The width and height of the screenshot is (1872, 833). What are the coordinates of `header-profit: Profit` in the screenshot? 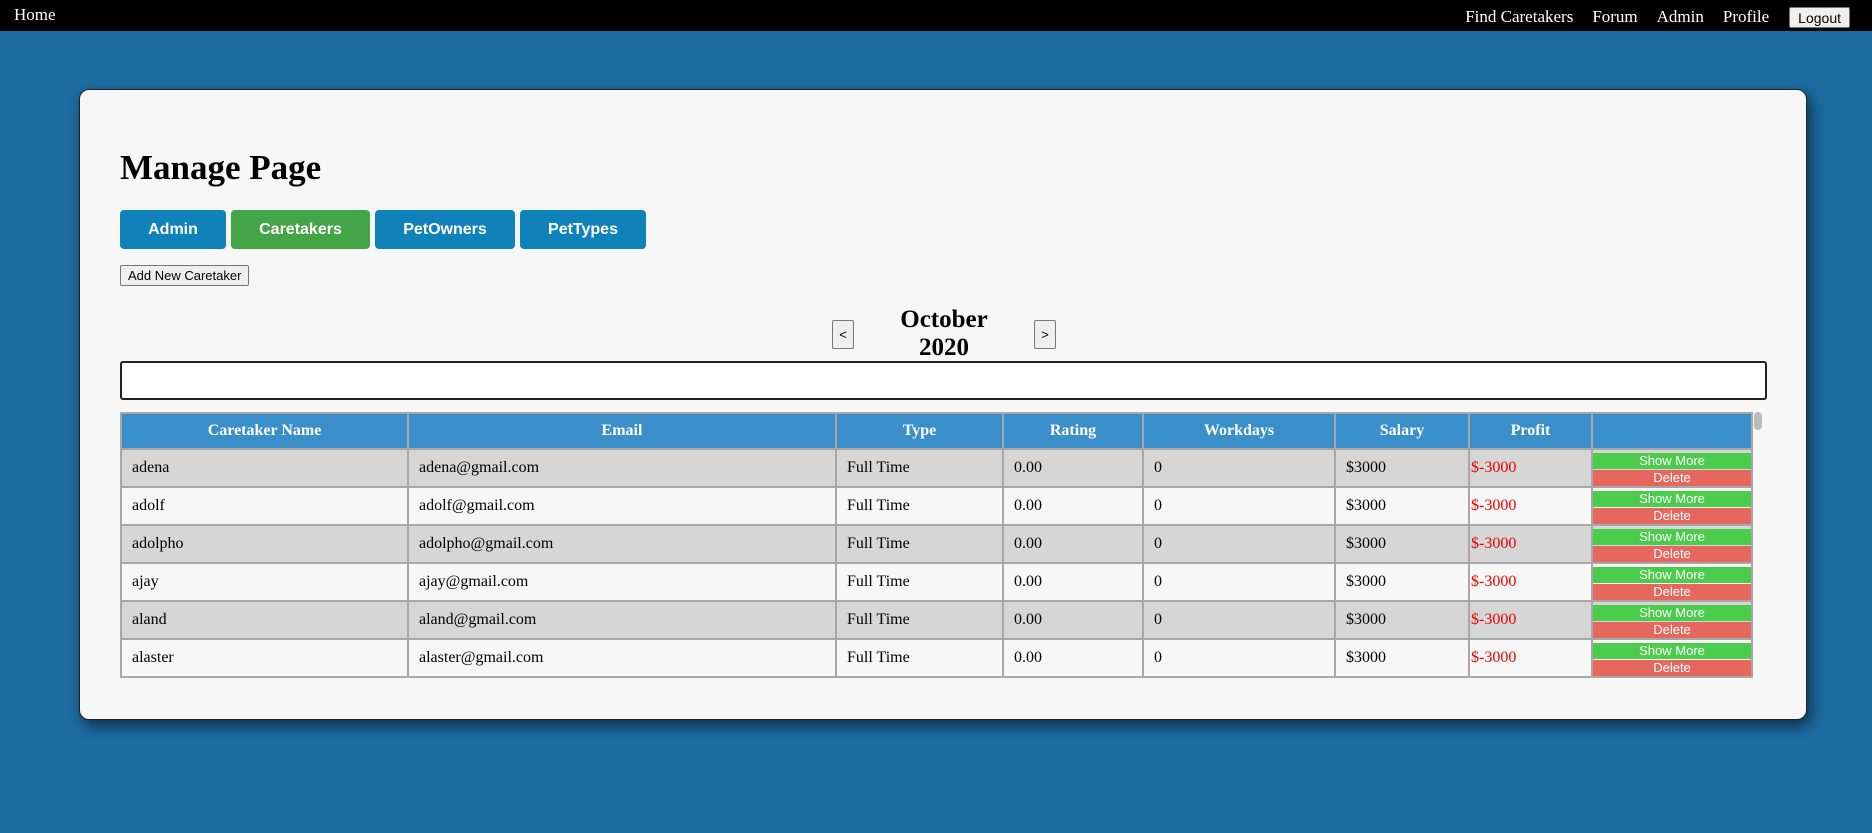 It's located at (1530, 431).